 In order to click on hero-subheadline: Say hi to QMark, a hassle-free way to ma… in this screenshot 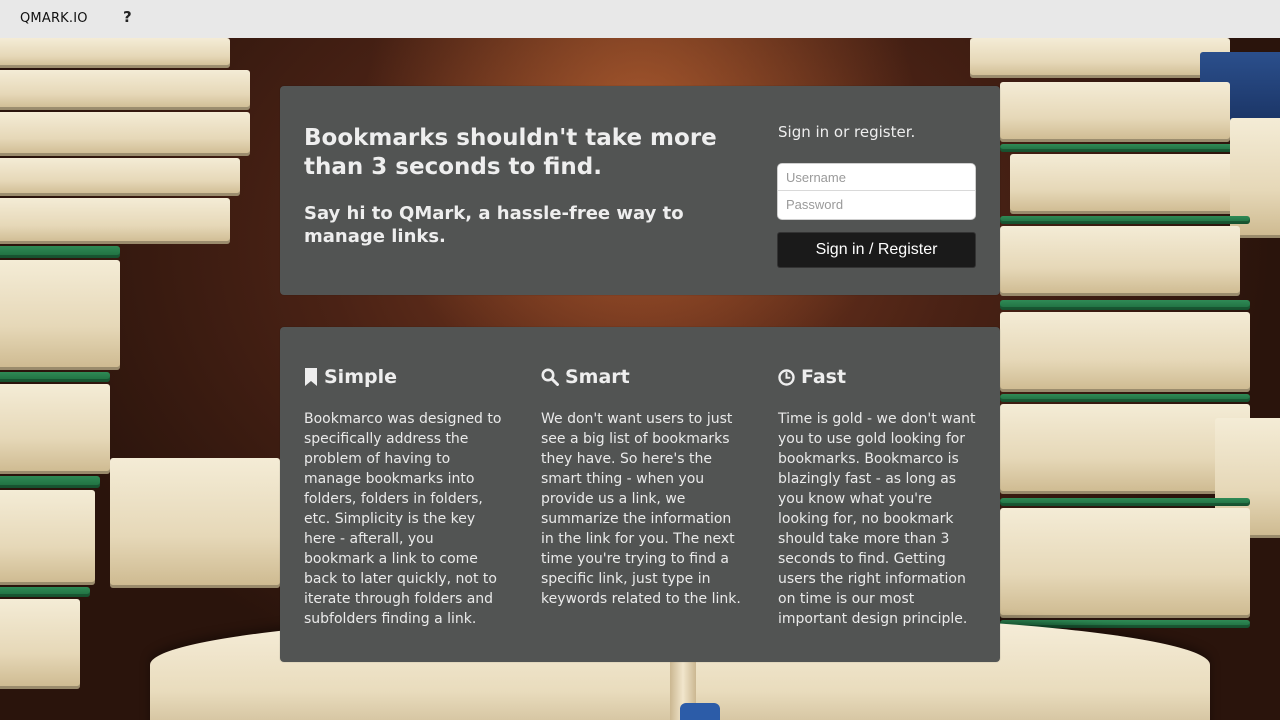, I will do `click(494, 225)`.